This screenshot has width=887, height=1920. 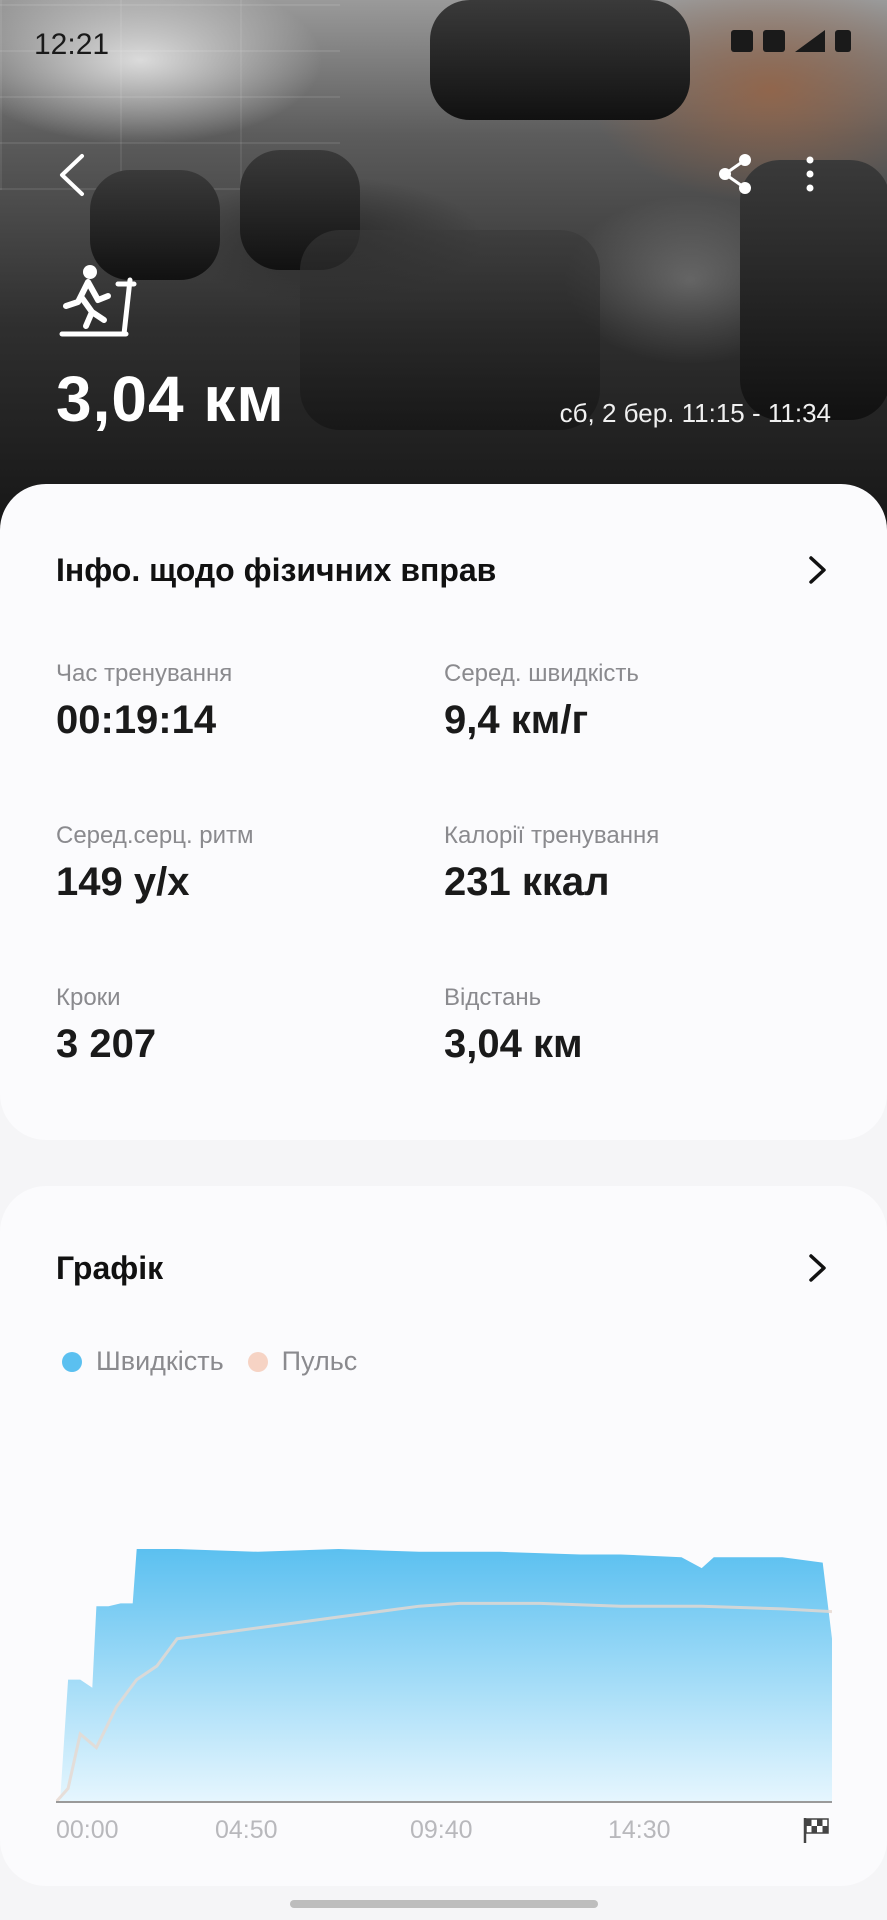 I want to click on x-tick-label: 04:50, so click(x=246, y=1830).